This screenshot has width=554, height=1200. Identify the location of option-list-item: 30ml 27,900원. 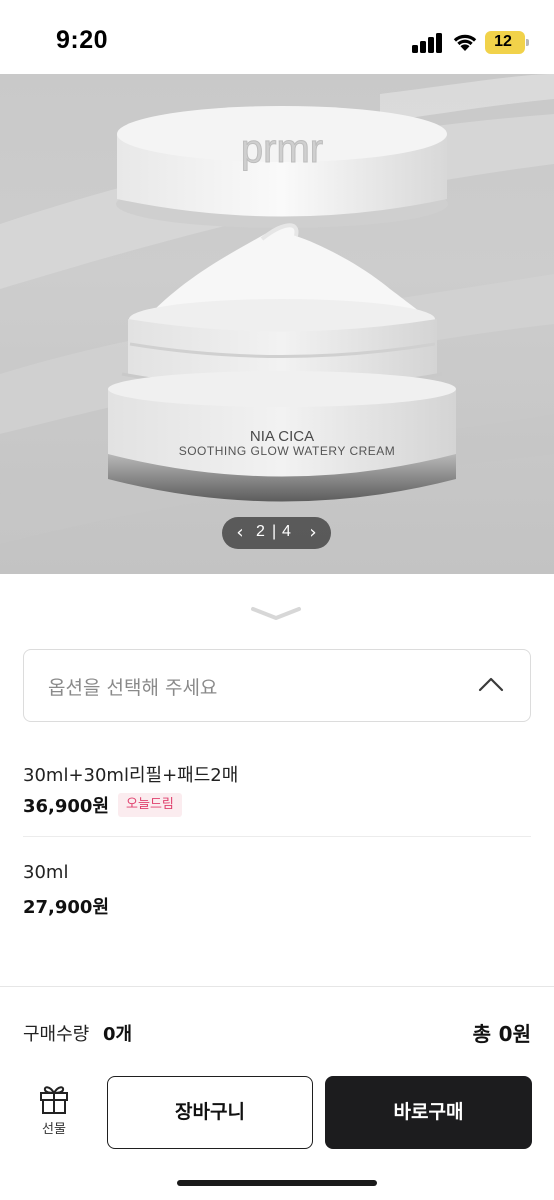
(277, 900).